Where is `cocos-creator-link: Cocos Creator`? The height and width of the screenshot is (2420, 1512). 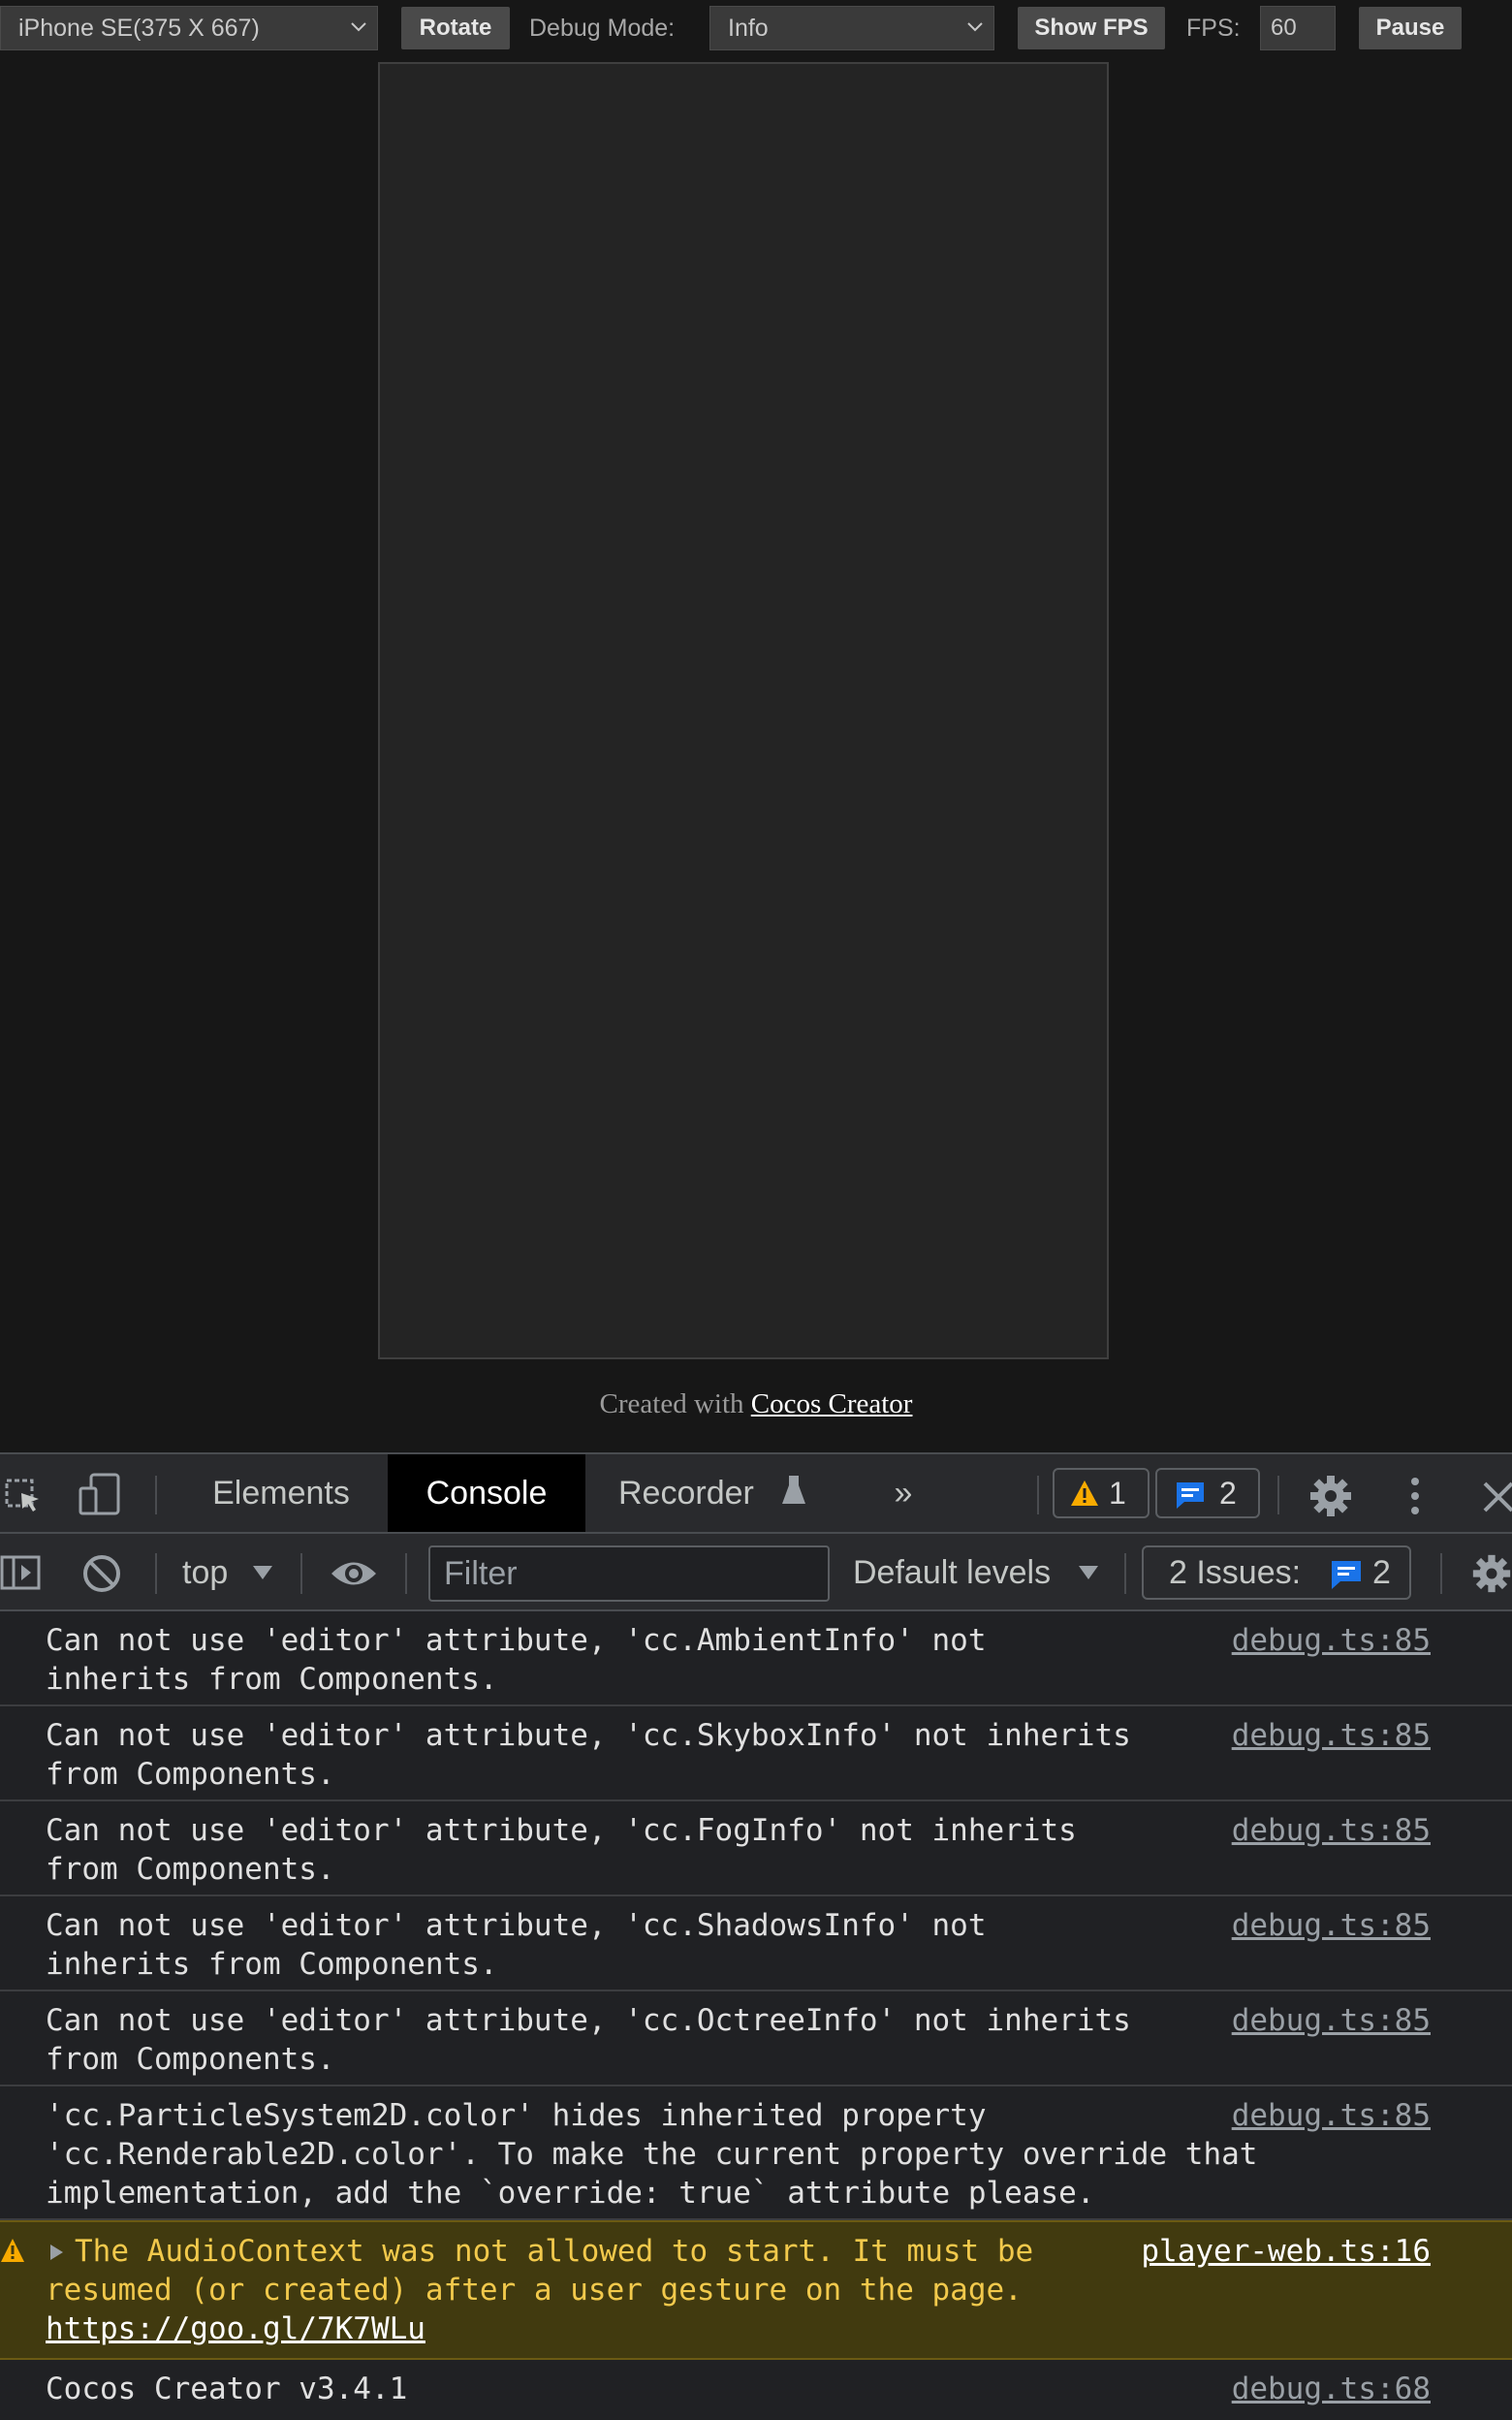
cocos-creator-link: Cocos Creator is located at coordinates (832, 1403).